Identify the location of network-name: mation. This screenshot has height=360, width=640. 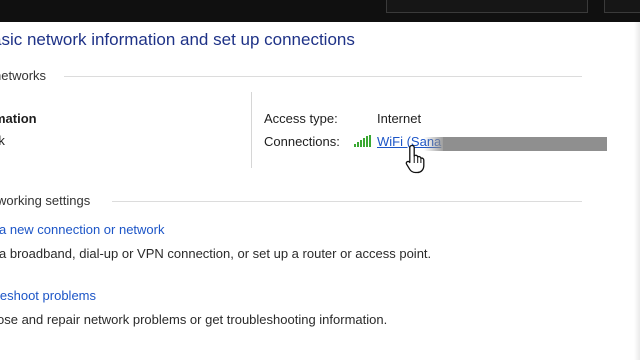
(18, 118).